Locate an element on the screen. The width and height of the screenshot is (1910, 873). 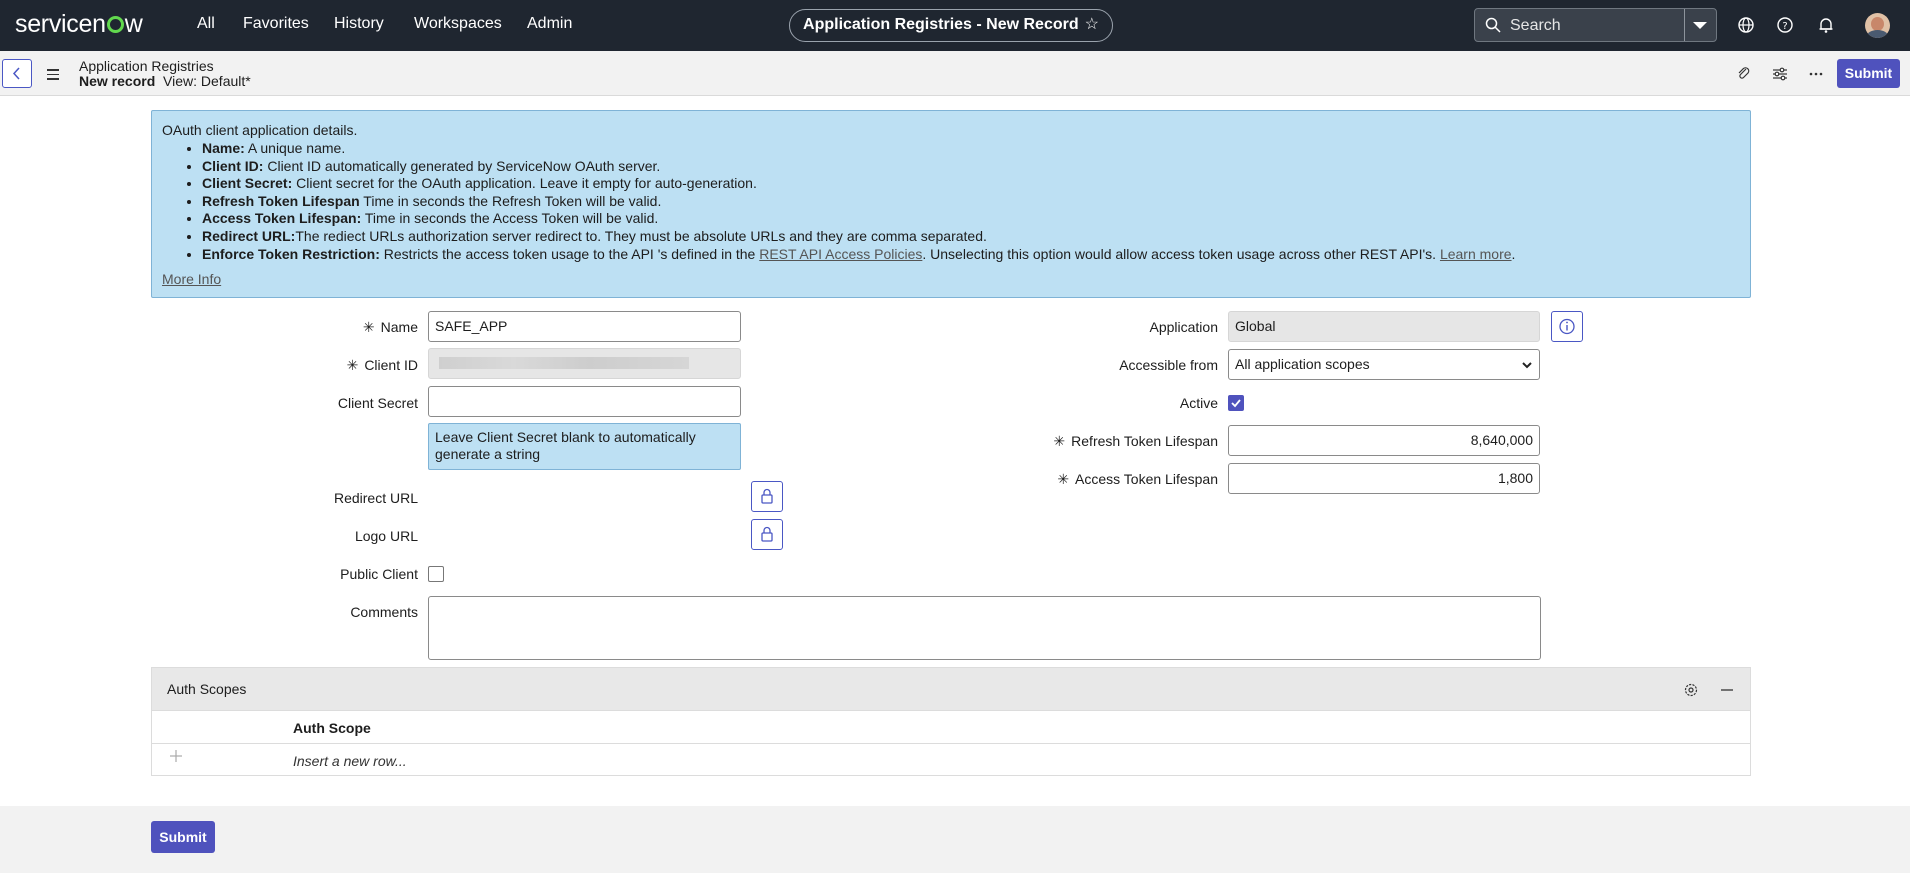
help-icon: ? is located at coordinates (1785, 25).